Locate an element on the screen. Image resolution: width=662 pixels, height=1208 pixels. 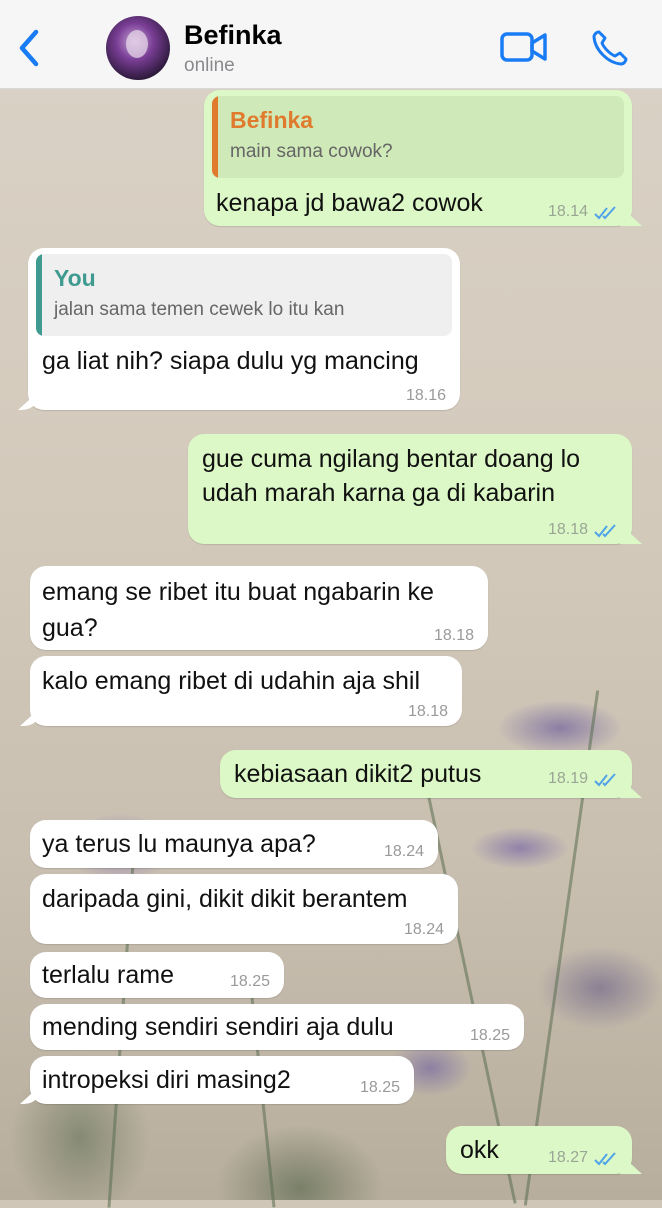
message-bubble-outgoing: kebiasaan dikit2 putus 18.19 is located at coordinates (431, 774).